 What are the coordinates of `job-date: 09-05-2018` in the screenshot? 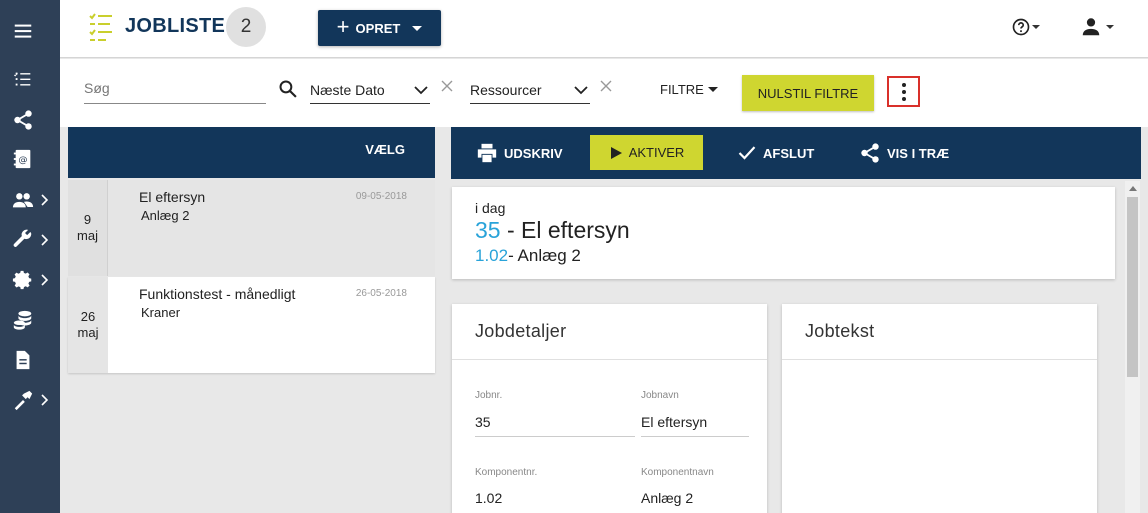 It's located at (381, 196).